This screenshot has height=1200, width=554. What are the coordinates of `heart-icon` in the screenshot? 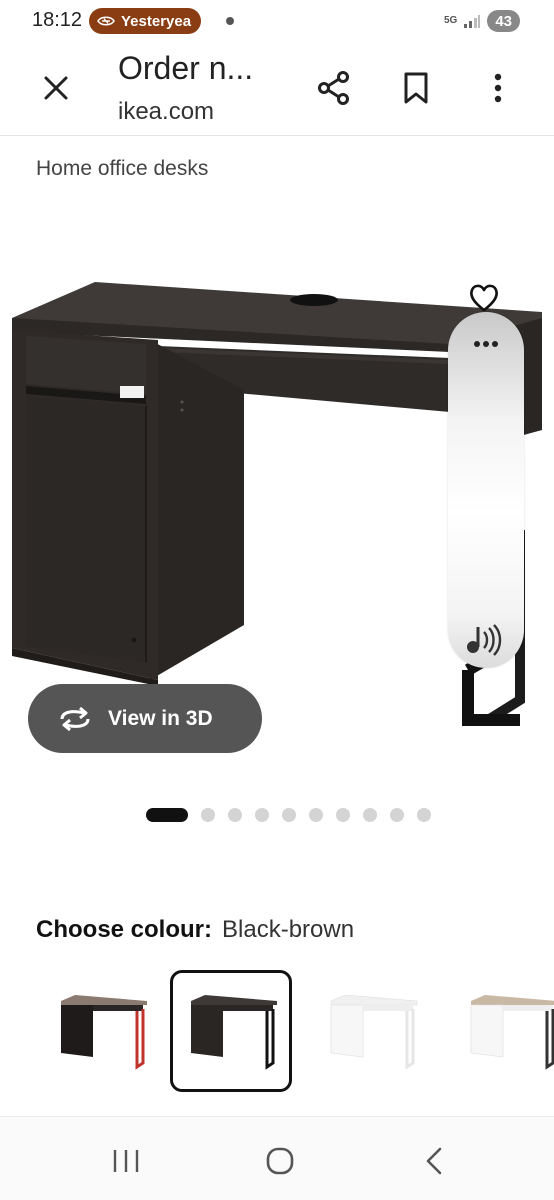 It's located at (484, 298).